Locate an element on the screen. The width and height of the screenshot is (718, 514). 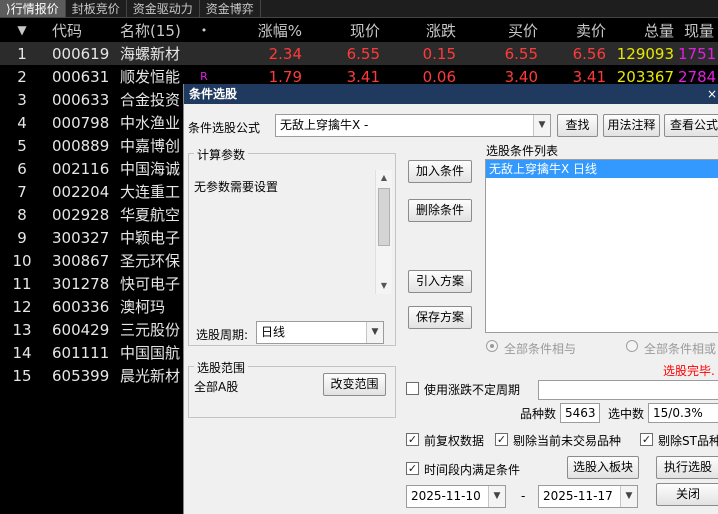
use-period-checkbox is located at coordinates (412, 388).